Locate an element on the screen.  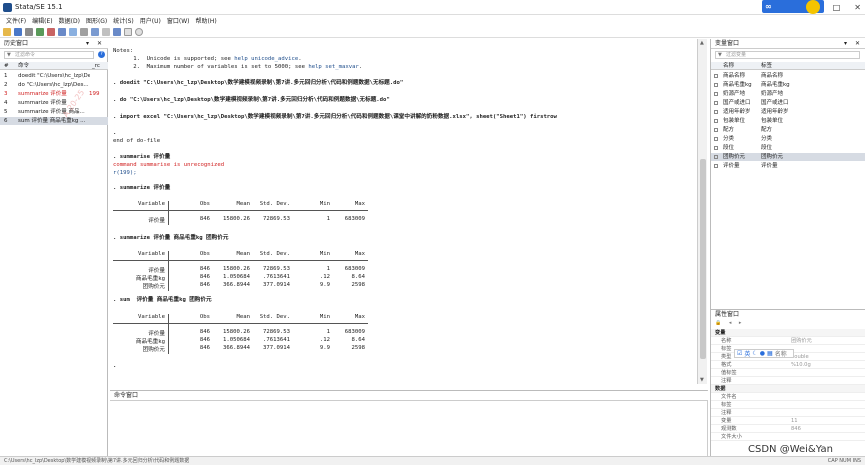
lang-icon: 英 is located at coordinates (747, 353).